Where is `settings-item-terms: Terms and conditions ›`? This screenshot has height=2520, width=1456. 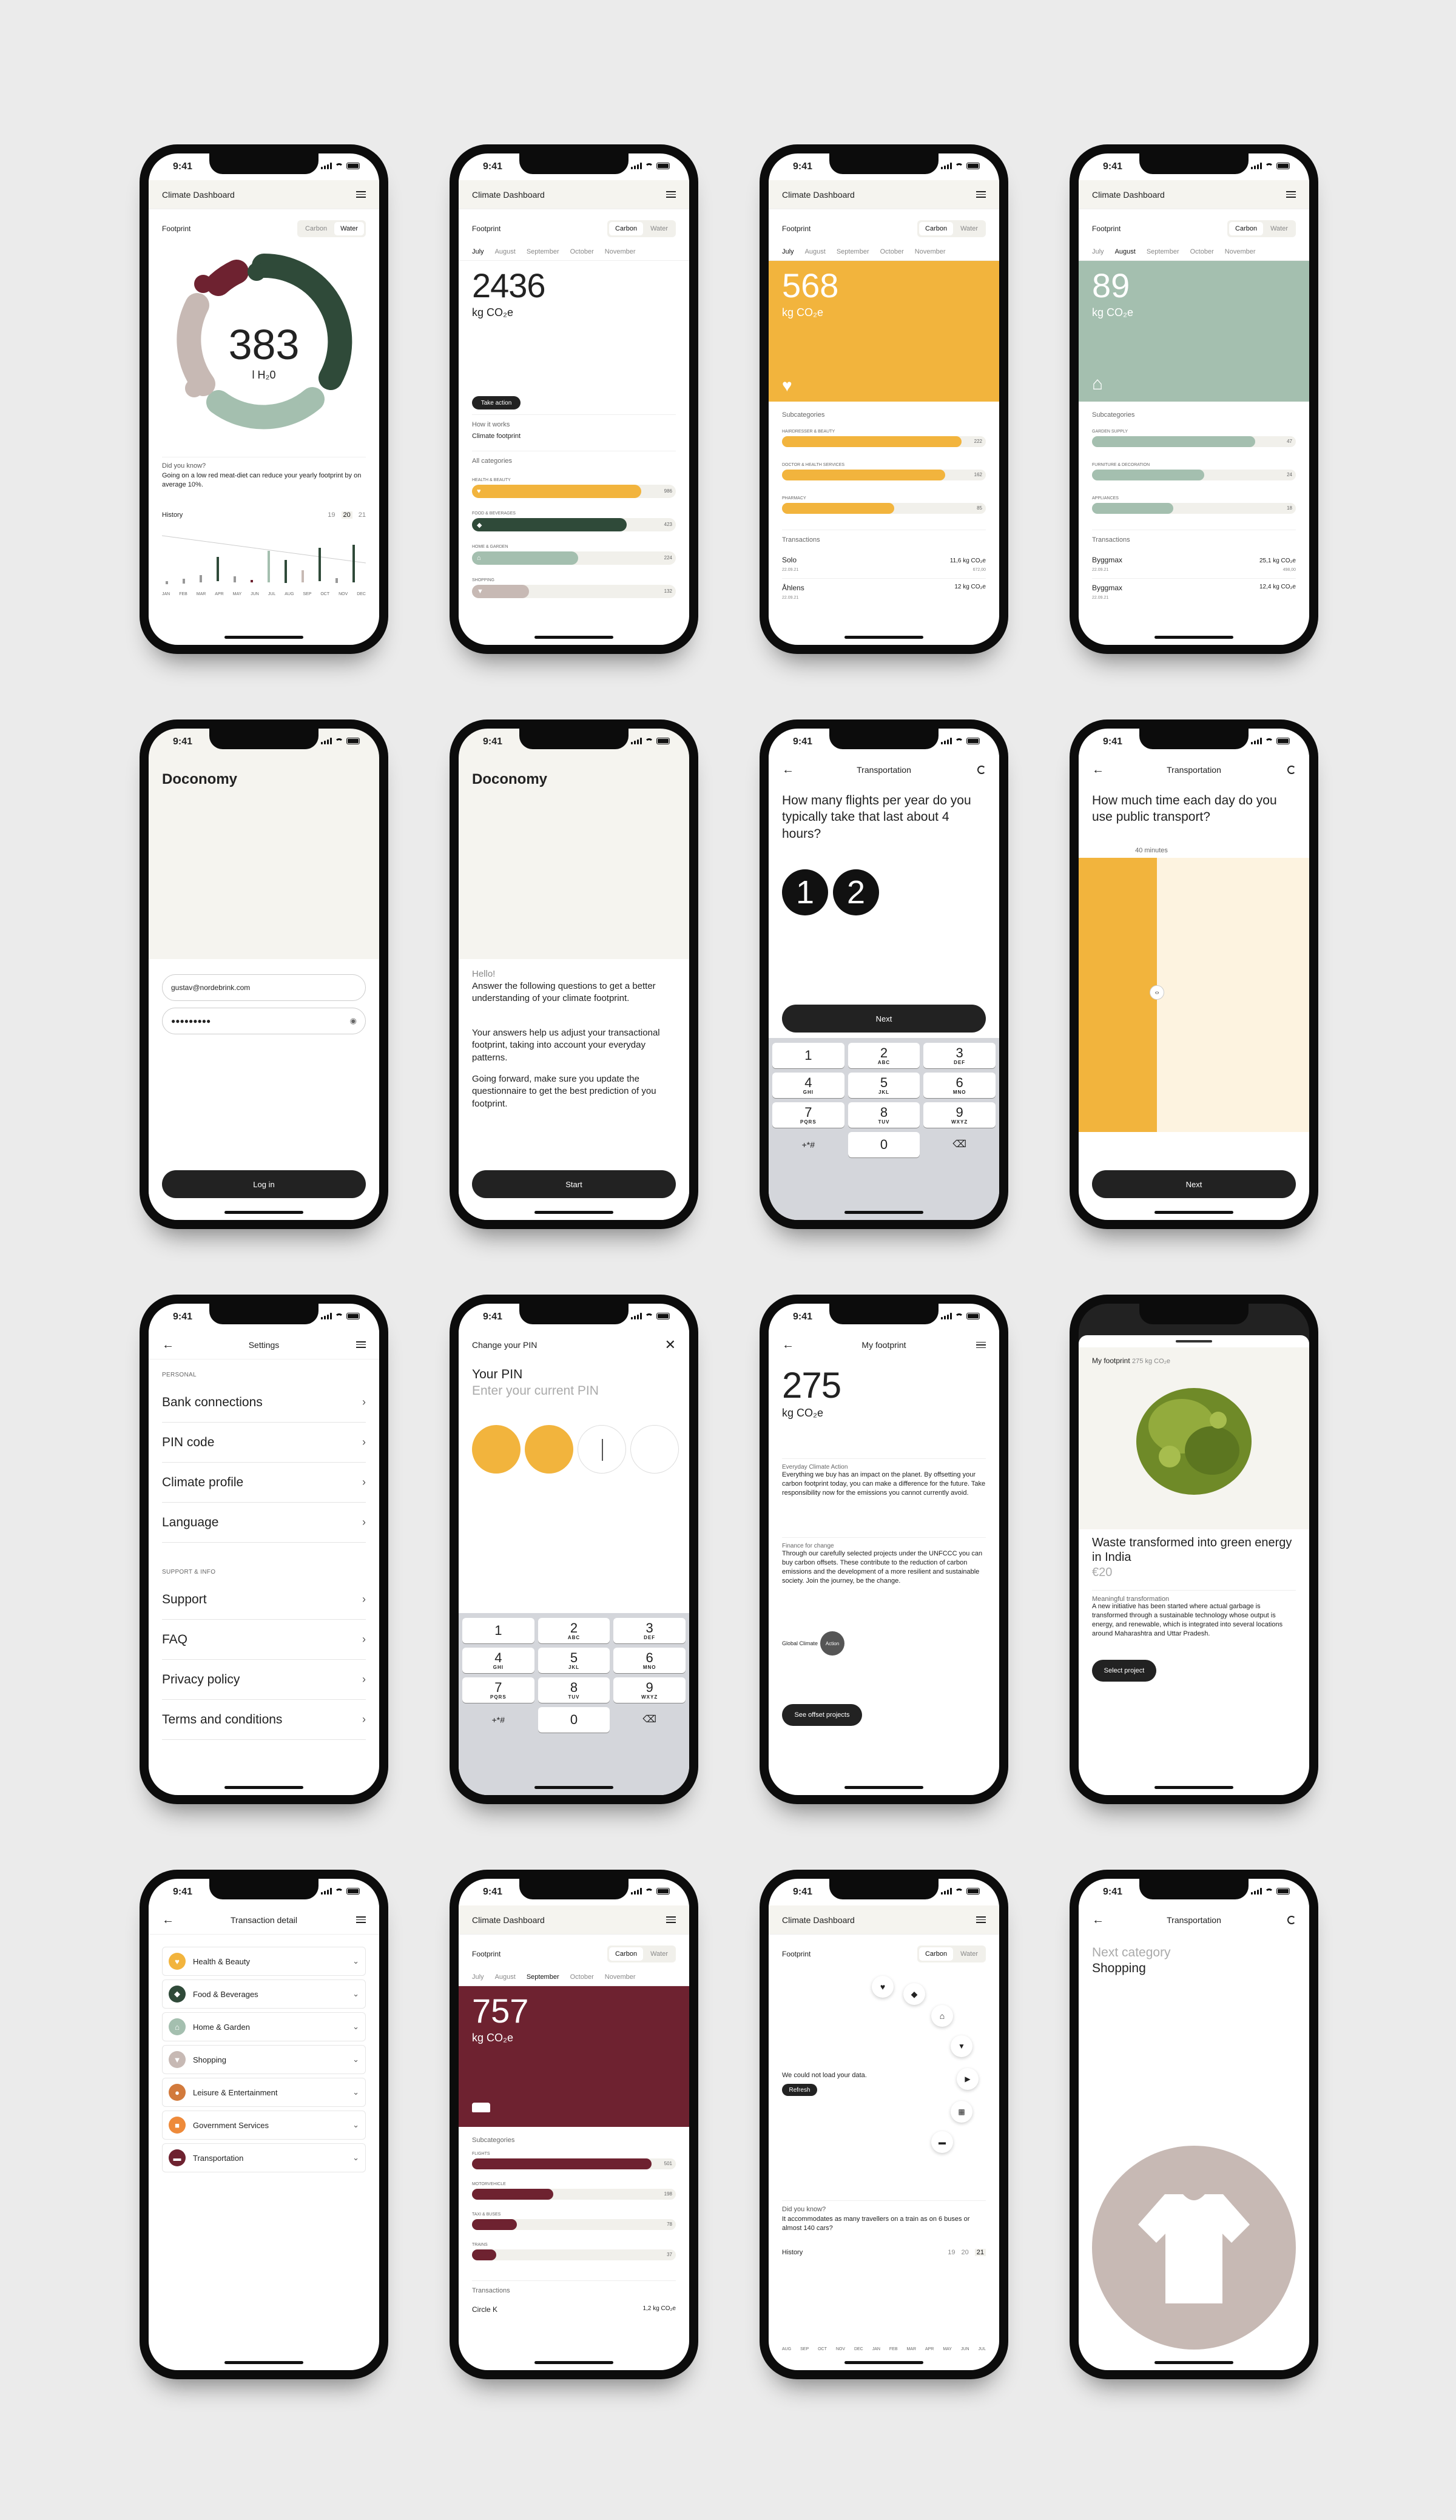 settings-item-terms: Terms and conditions › is located at coordinates (264, 1720).